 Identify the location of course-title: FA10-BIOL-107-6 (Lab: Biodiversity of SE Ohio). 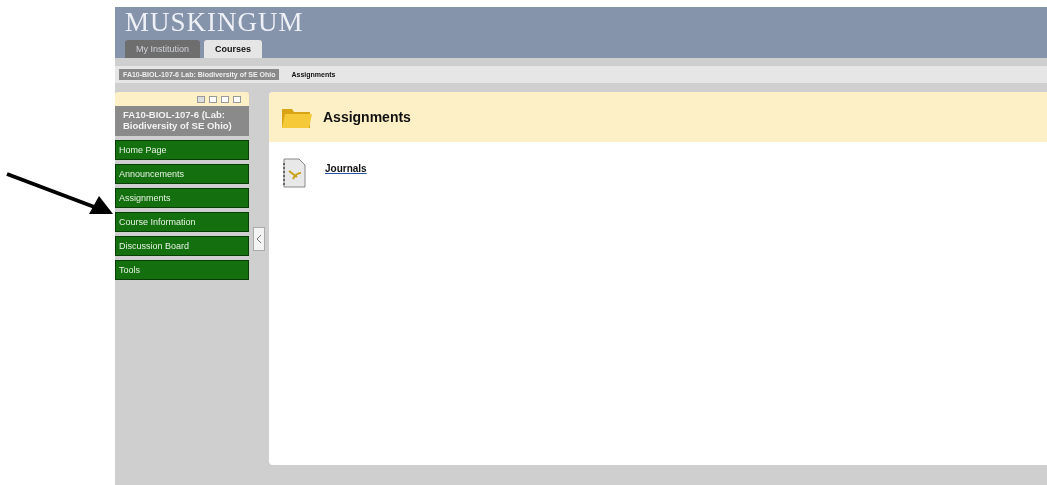
(182, 121).